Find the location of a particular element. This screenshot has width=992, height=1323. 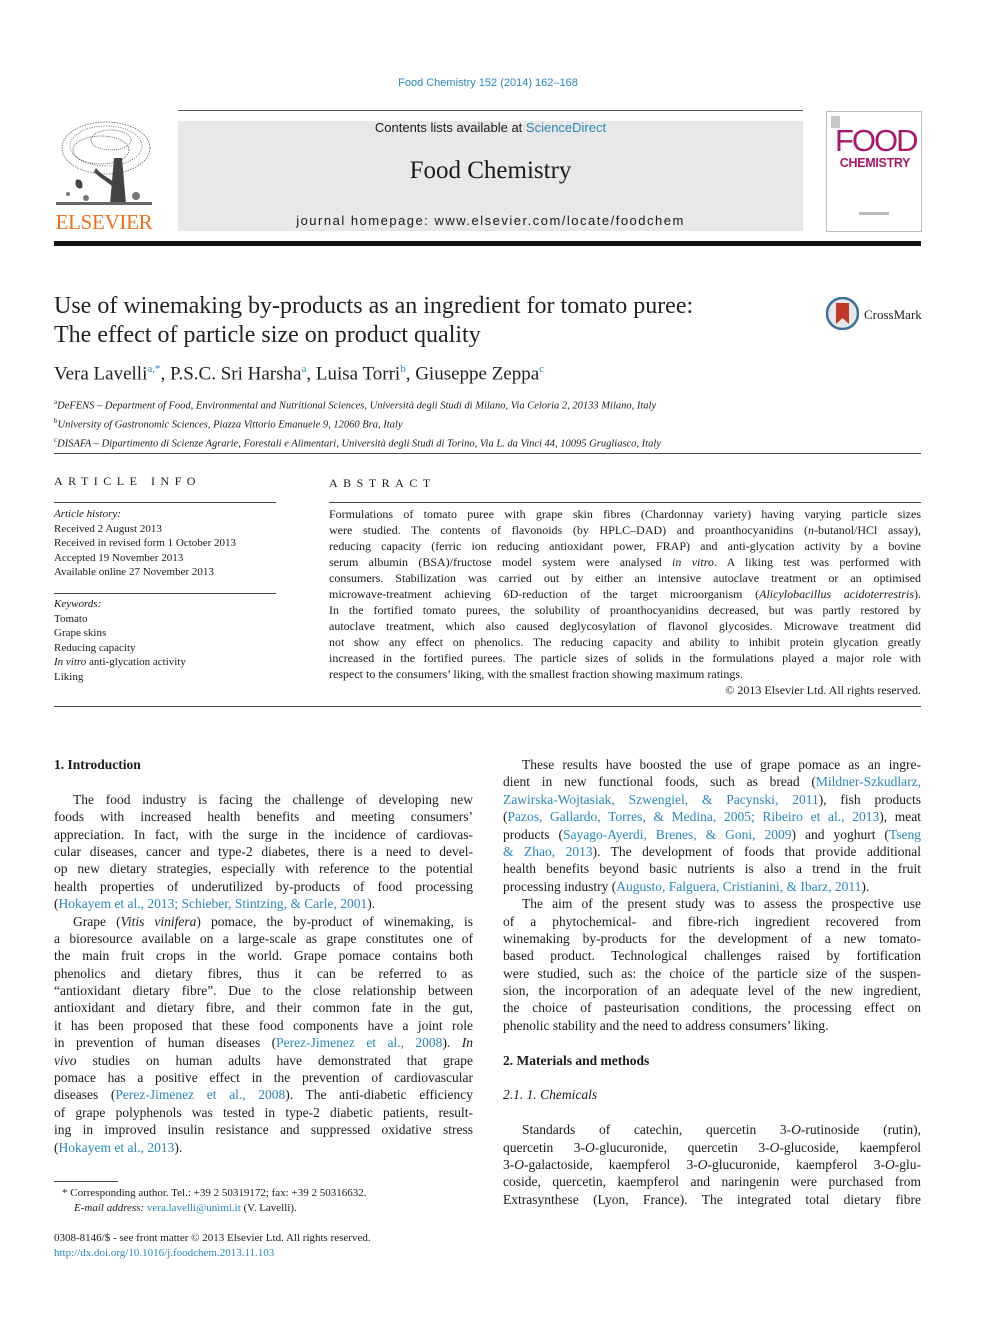

keyword-text: Grape skins is located at coordinates (80, 633).